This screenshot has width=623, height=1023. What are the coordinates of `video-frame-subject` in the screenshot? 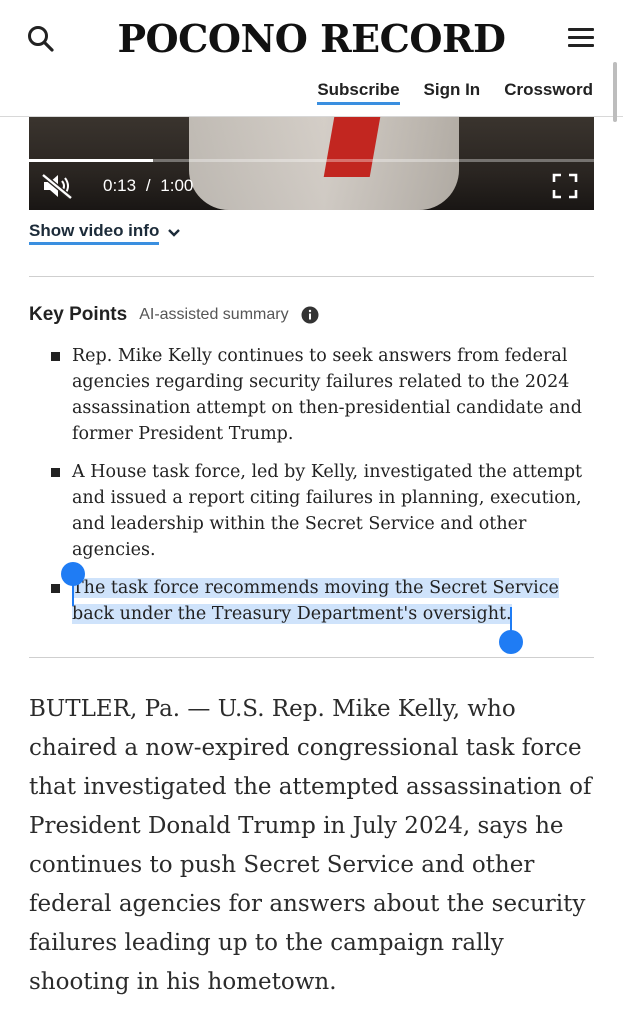 It's located at (324, 163).